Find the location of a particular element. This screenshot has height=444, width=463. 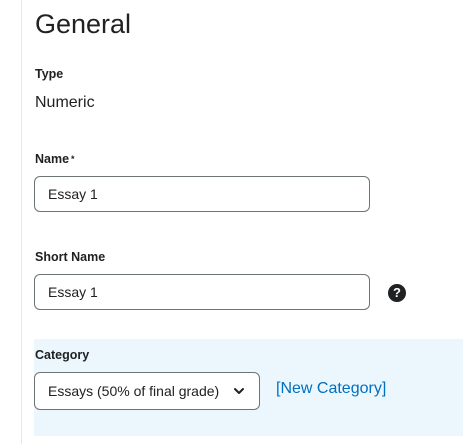

required-marker: * is located at coordinates (73, 159).